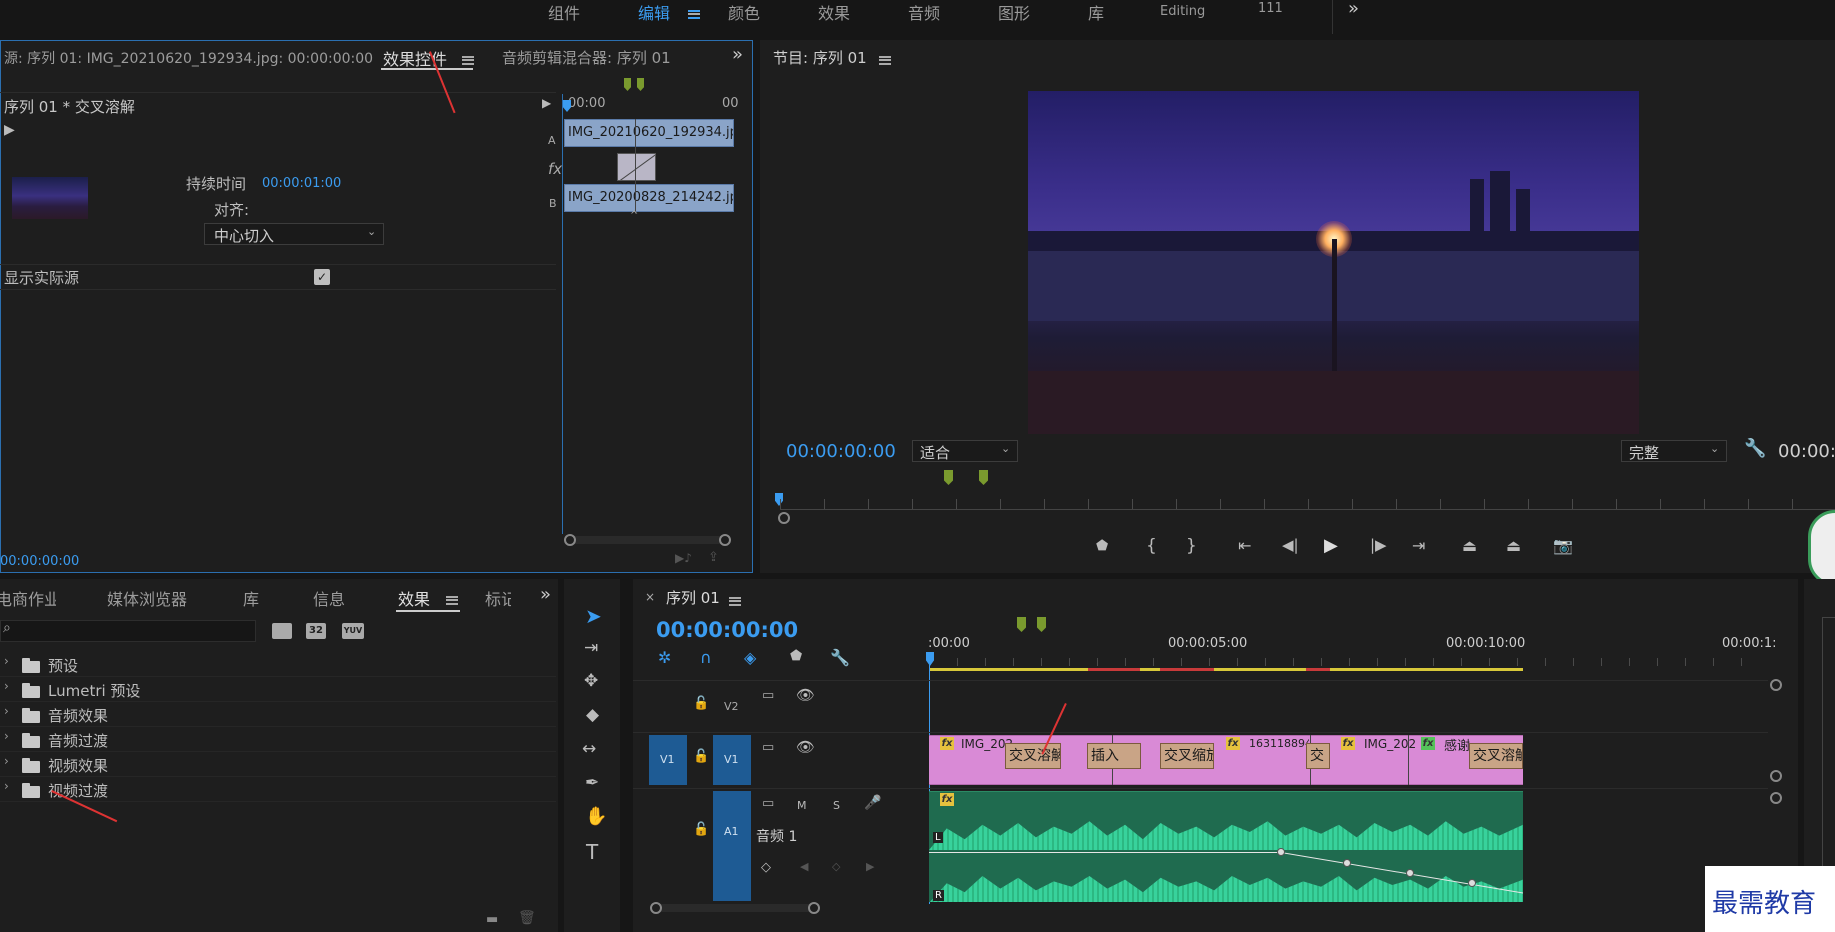 The height and width of the screenshot is (932, 1835). What do you see at coordinates (750, 657) in the screenshot?
I see `linked-selection-icon: ◈` at bounding box center [750, 657].